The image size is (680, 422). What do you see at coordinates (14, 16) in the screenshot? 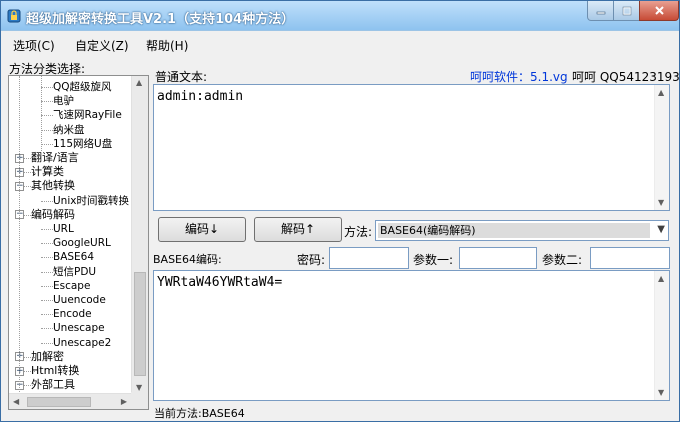
I see `app-icon` at bounding box center [14, 16].